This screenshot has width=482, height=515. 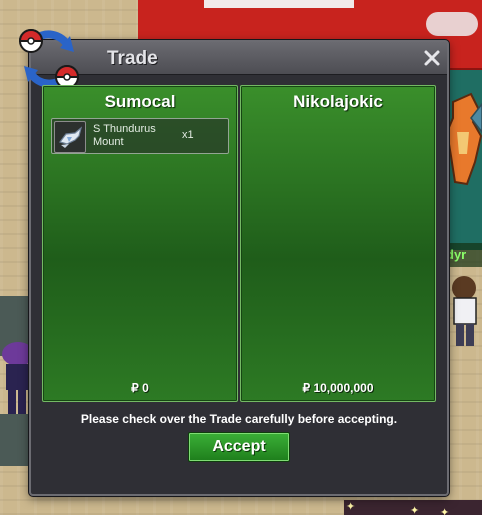 I want to click on trade-titlebar: Trade, so click(x=239, y=58).